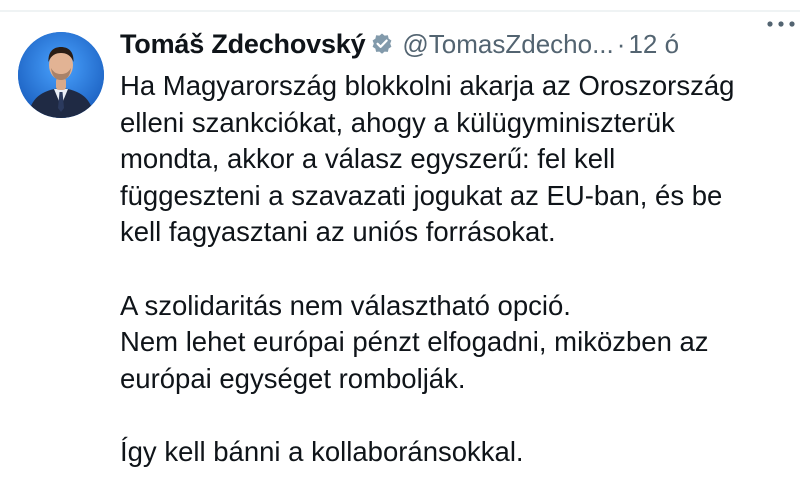 Image resolution: width=800 pixels, height=495 pixels. Describe the element at coordinates (382, 44) in the screenshot. I see `verified-badge-icon` at that location.